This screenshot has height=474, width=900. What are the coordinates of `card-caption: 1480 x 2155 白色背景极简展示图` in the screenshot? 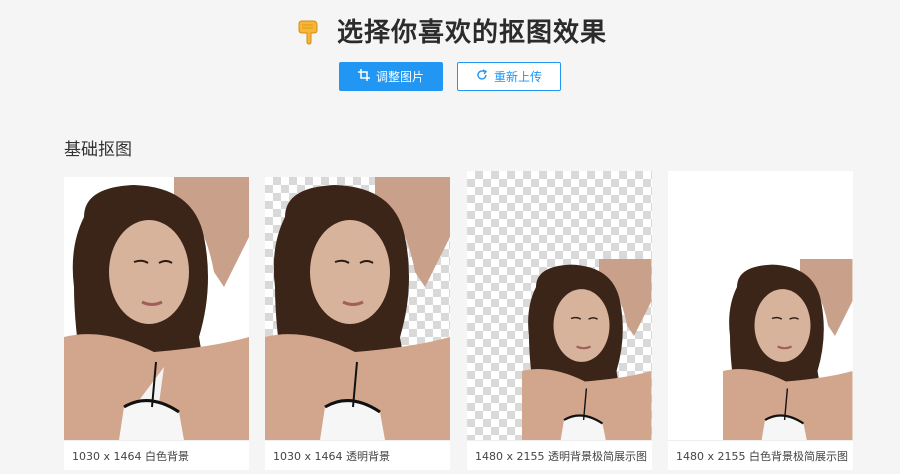 It's located at (760, 455).